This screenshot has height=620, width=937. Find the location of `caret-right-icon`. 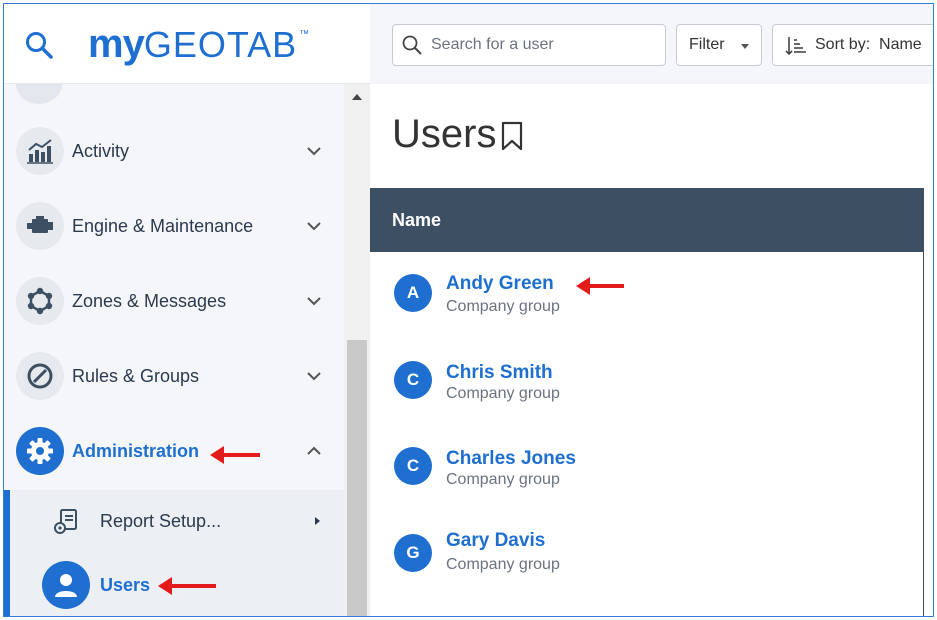

caret-right-icon is located at coordinates (317, 521).